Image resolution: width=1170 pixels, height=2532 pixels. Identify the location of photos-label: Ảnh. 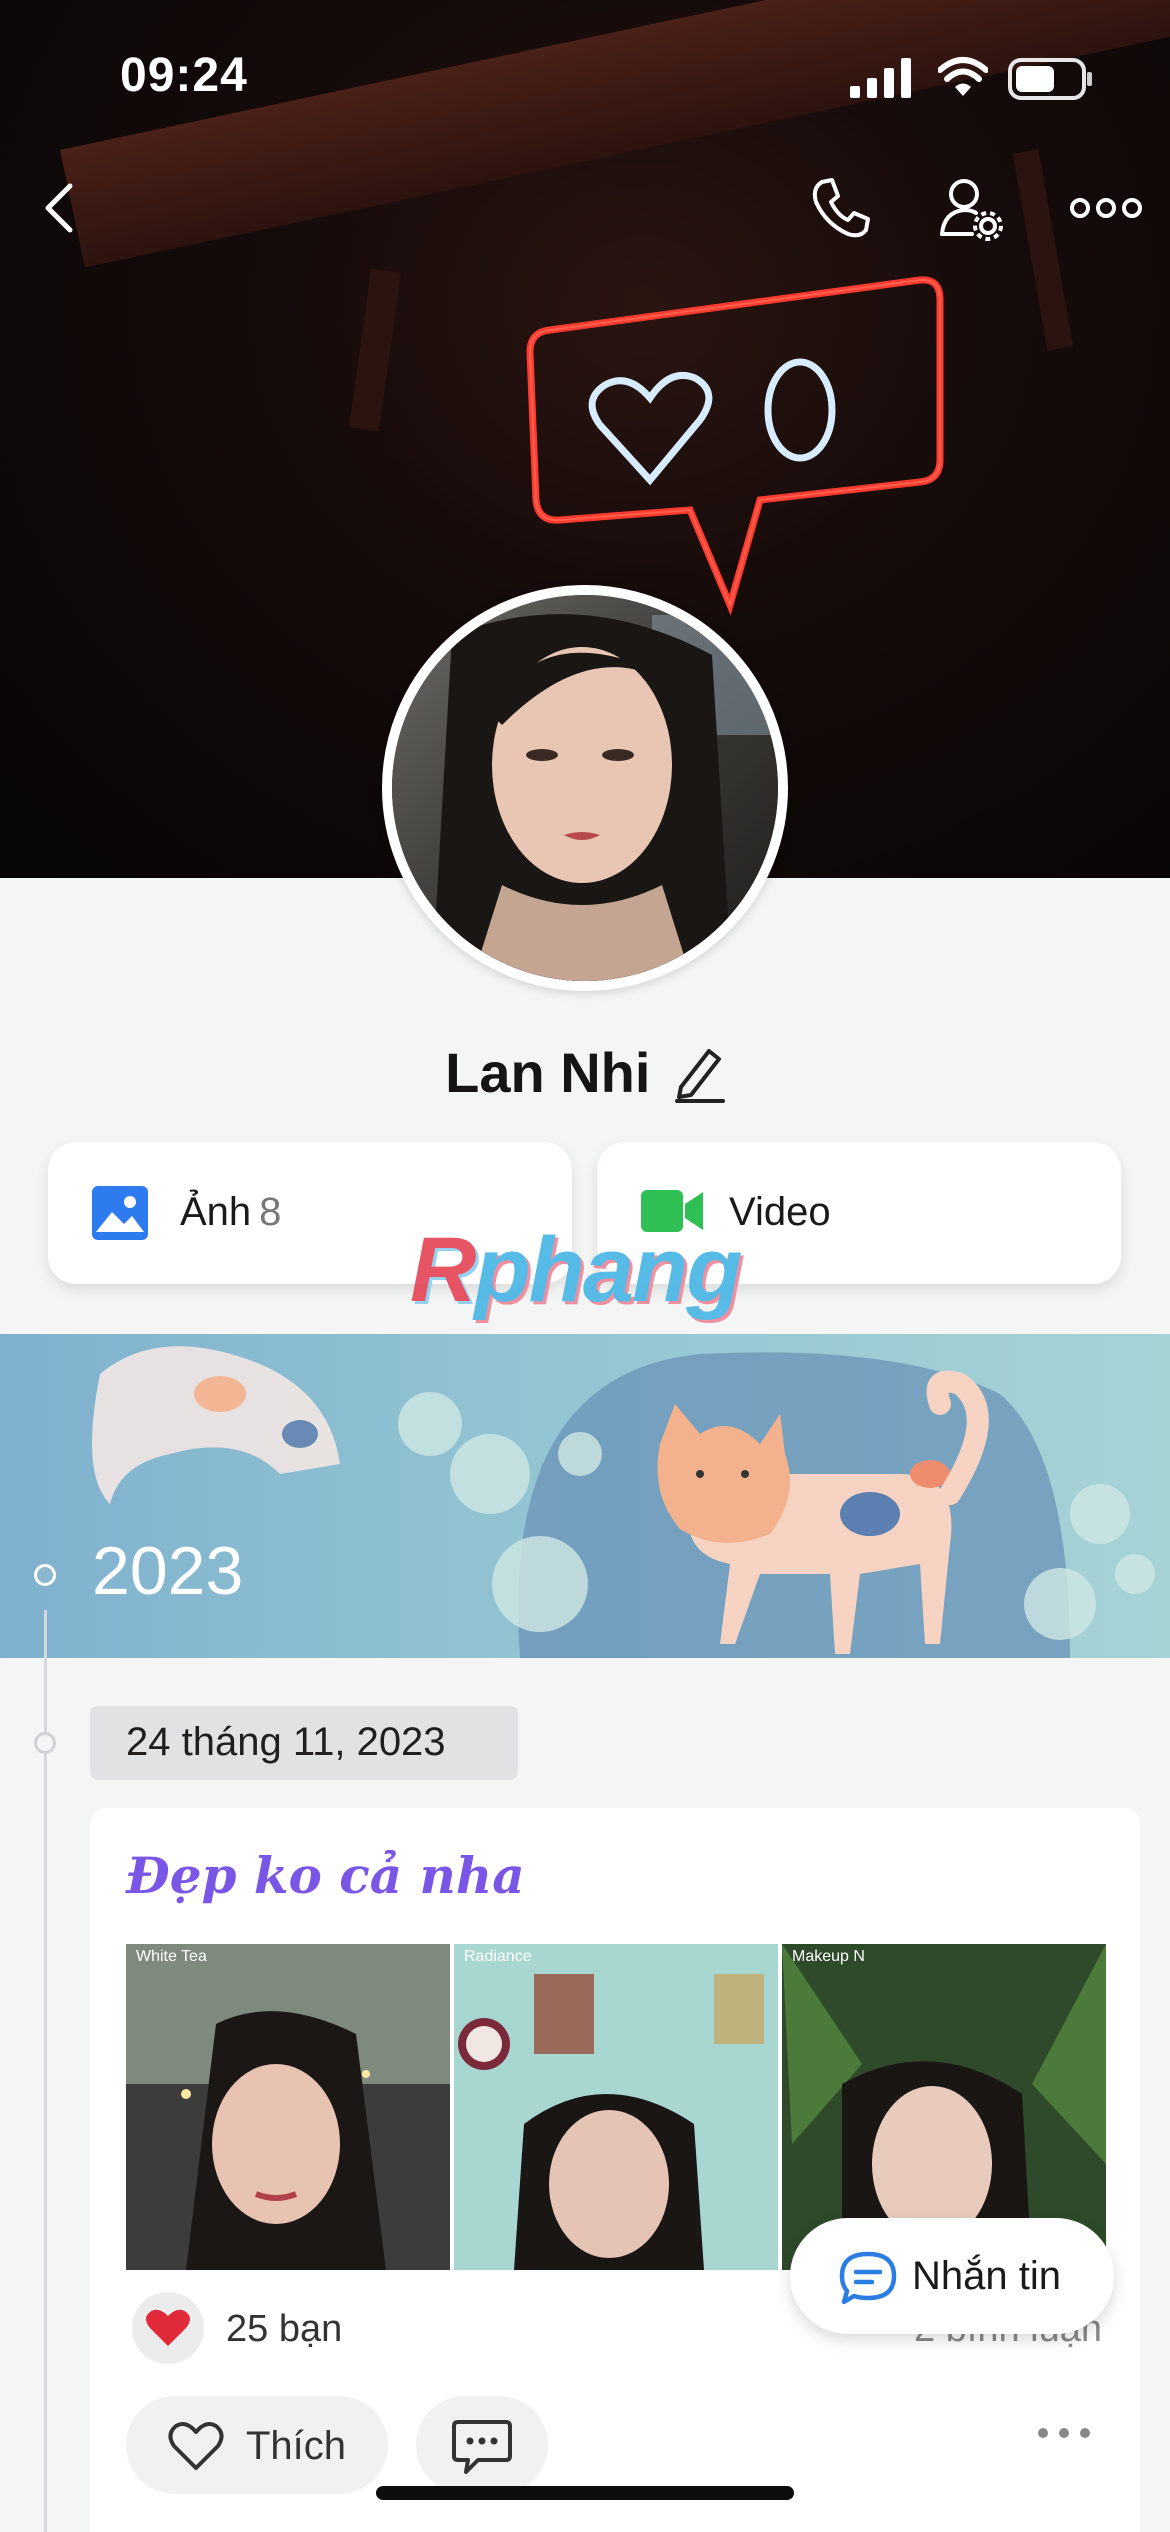
(216, 1212).